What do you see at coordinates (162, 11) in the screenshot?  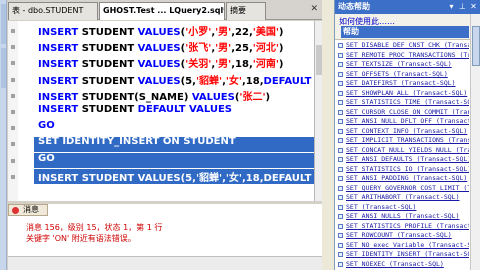 I see `tab-query-editor: GHOST.Test ... LQuery2.sql*` at bounding box center [162, 11].